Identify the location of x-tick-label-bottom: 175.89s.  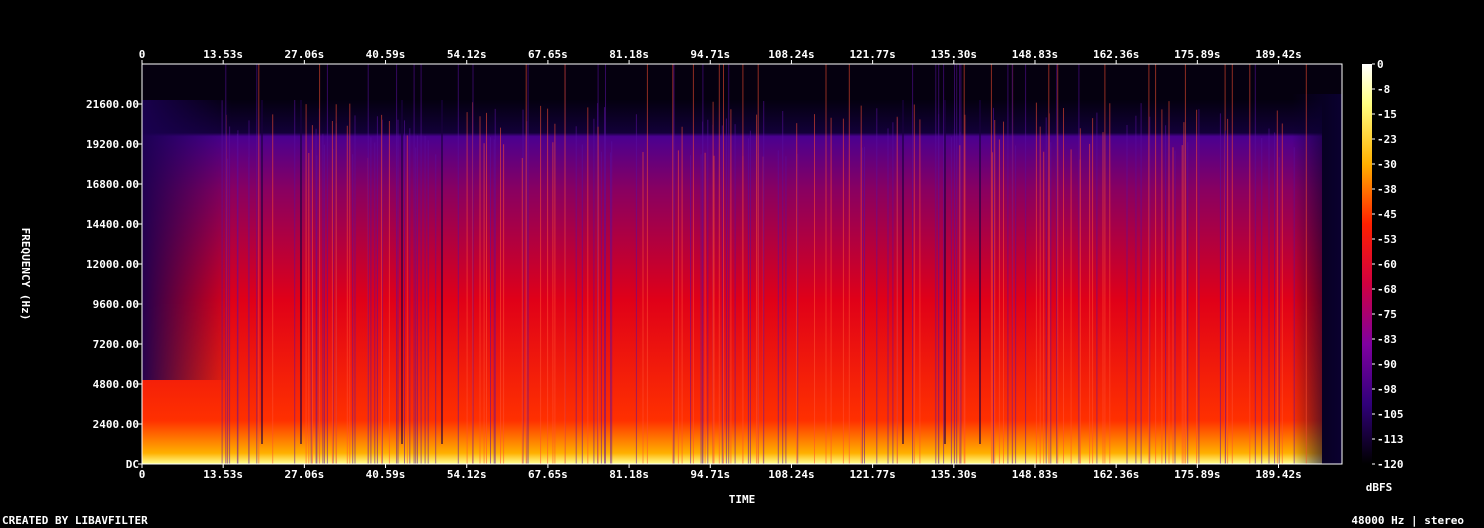
(1197, 474).